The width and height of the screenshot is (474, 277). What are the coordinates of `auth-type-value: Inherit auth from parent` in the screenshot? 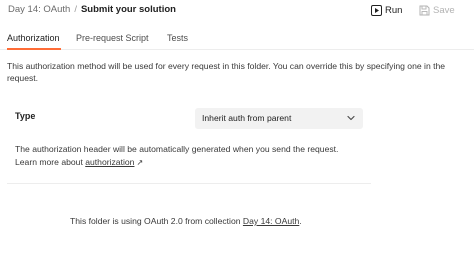 It's located at (247, 118).